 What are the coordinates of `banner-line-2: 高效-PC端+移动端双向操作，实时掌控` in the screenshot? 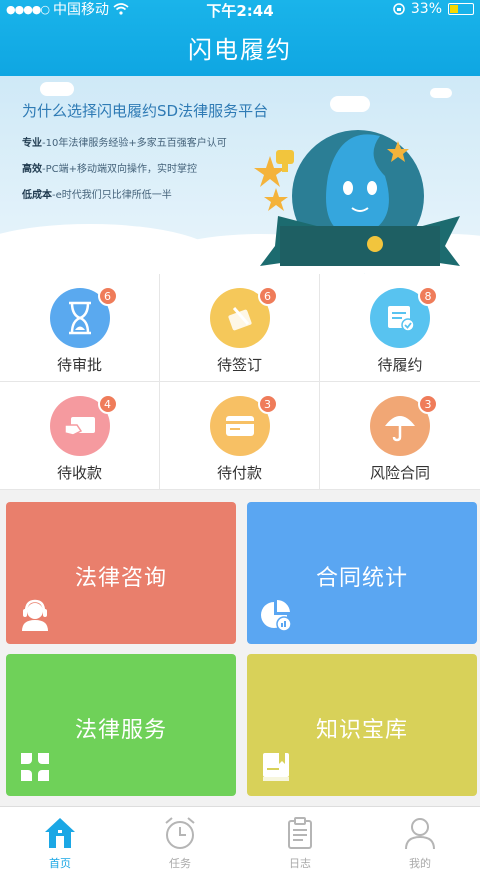 It's located at (109, 169).